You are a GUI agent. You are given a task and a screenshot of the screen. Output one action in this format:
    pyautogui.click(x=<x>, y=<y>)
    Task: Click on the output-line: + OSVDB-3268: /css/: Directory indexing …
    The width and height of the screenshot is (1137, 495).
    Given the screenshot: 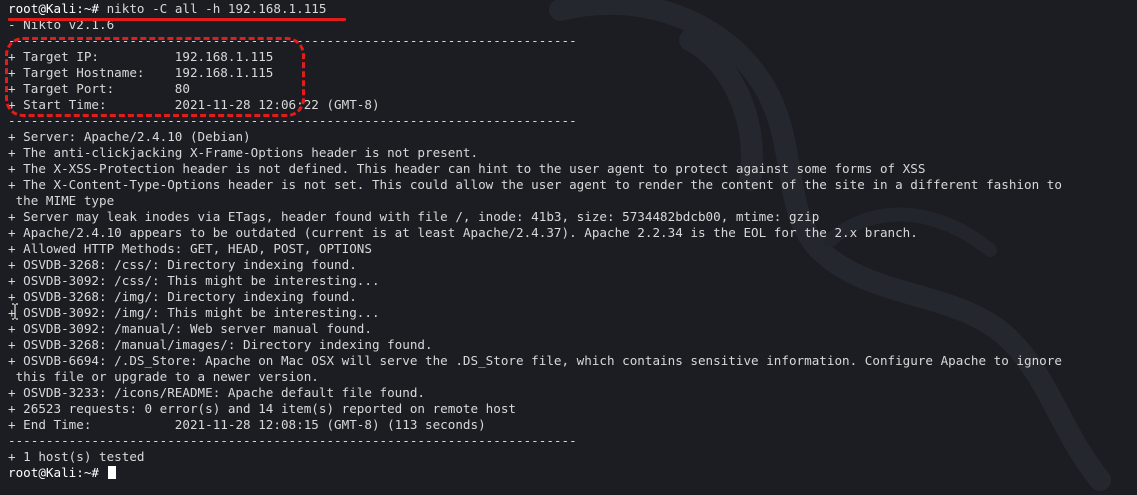 What is the action you would take?
    pyautogui.click(x=182, y=264)
    